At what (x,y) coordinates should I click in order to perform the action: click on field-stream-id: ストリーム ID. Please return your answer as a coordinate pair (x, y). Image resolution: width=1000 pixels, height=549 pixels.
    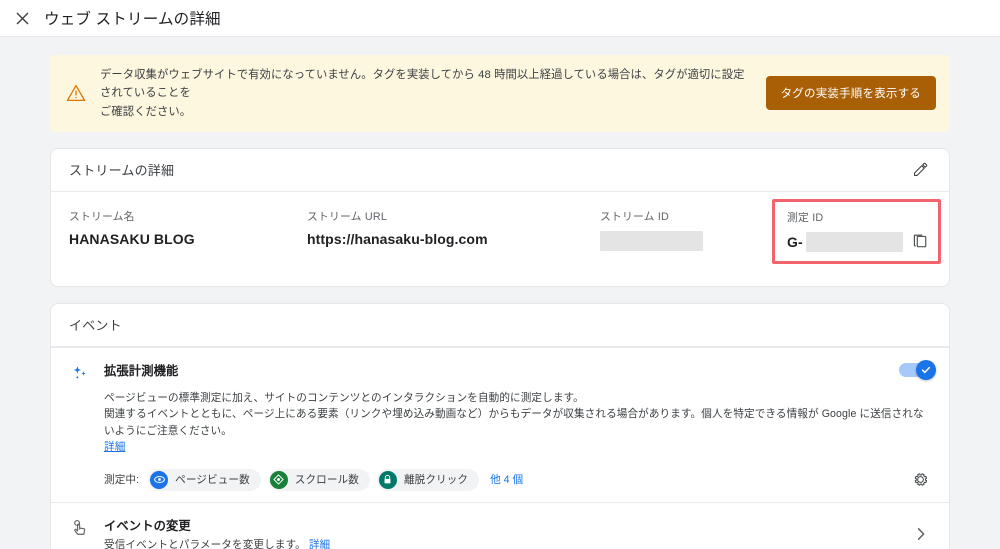
    Looking at the image, I should click on (690, 229).